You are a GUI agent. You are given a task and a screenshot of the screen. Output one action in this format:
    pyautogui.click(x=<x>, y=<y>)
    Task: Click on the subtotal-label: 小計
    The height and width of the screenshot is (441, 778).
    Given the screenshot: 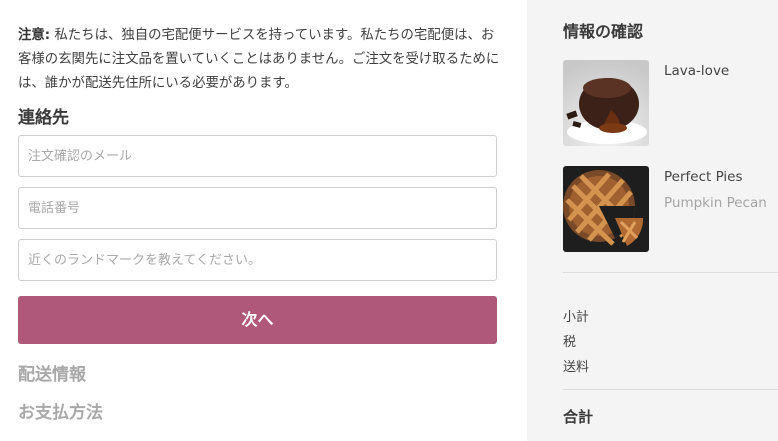 What is the action you would take?
    pyautogui.click(x=576, y=317)
    